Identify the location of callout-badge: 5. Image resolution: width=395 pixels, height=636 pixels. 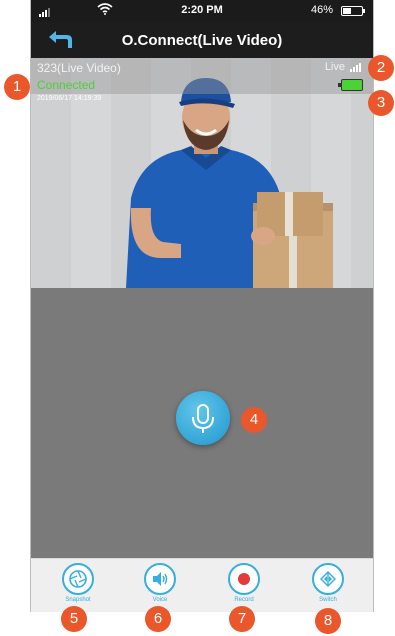
(74, 619).